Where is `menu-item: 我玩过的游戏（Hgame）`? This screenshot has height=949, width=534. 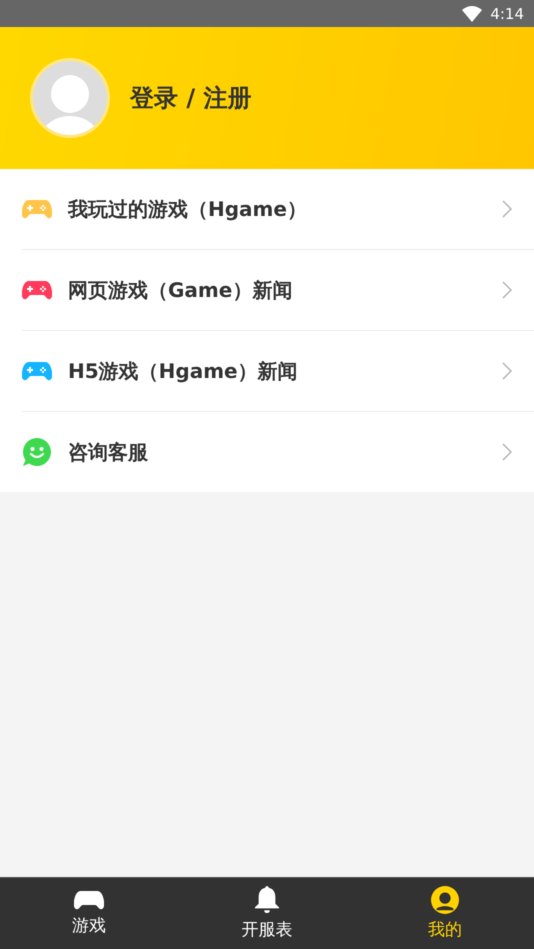 menu-item: 我玩过的游戏（Hgame） is located at coordinates (277, 209).